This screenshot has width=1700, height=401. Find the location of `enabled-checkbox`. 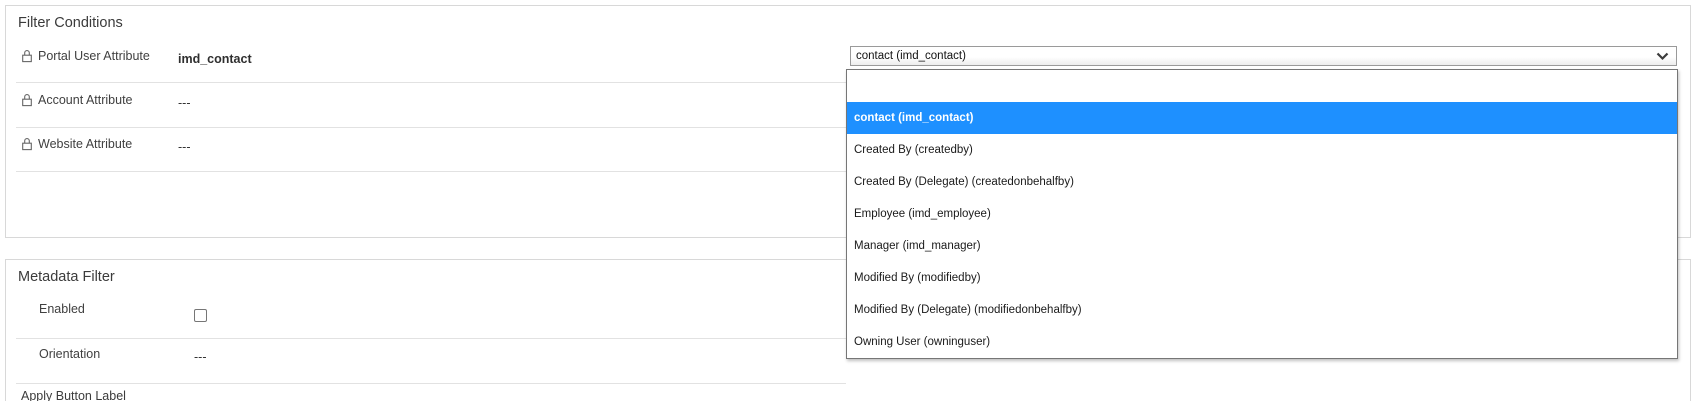

enabled-checkbox is located at coordinates (200, 315).